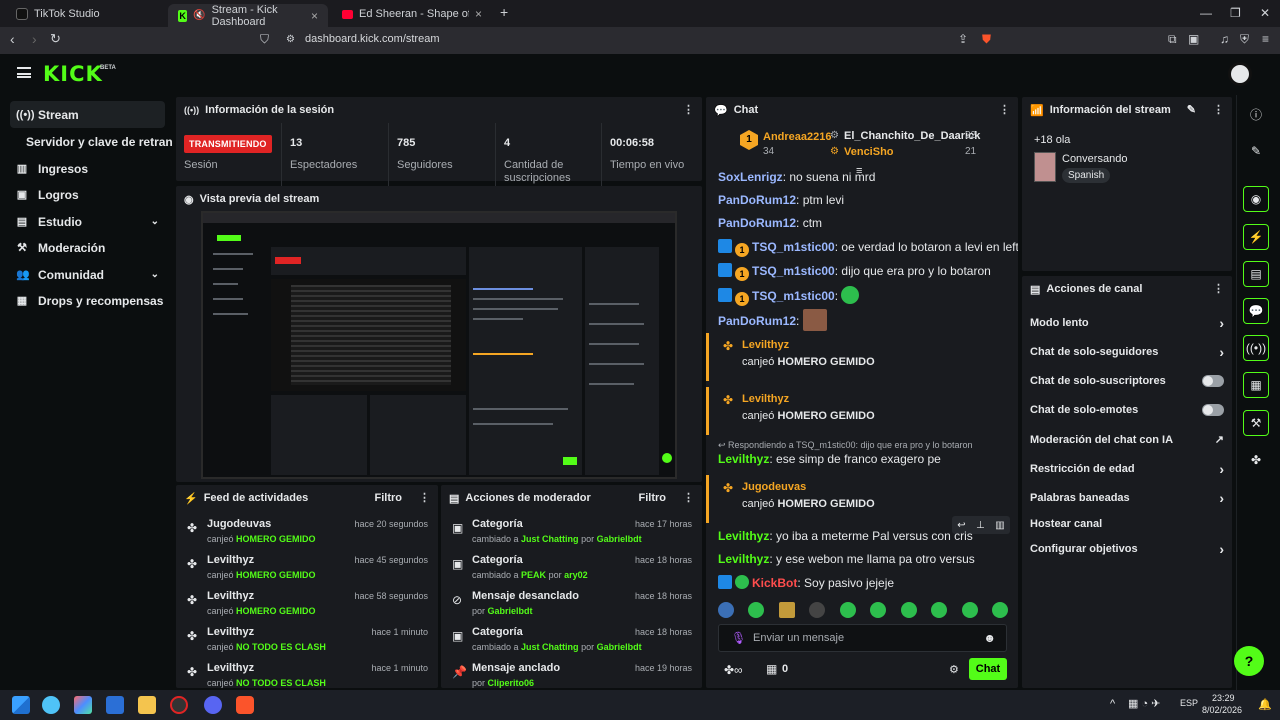  What do you see at coordinates (1213, 409) in the screenshot?
I see `emotes-only-toggle` at bounding box center [1213, 409].